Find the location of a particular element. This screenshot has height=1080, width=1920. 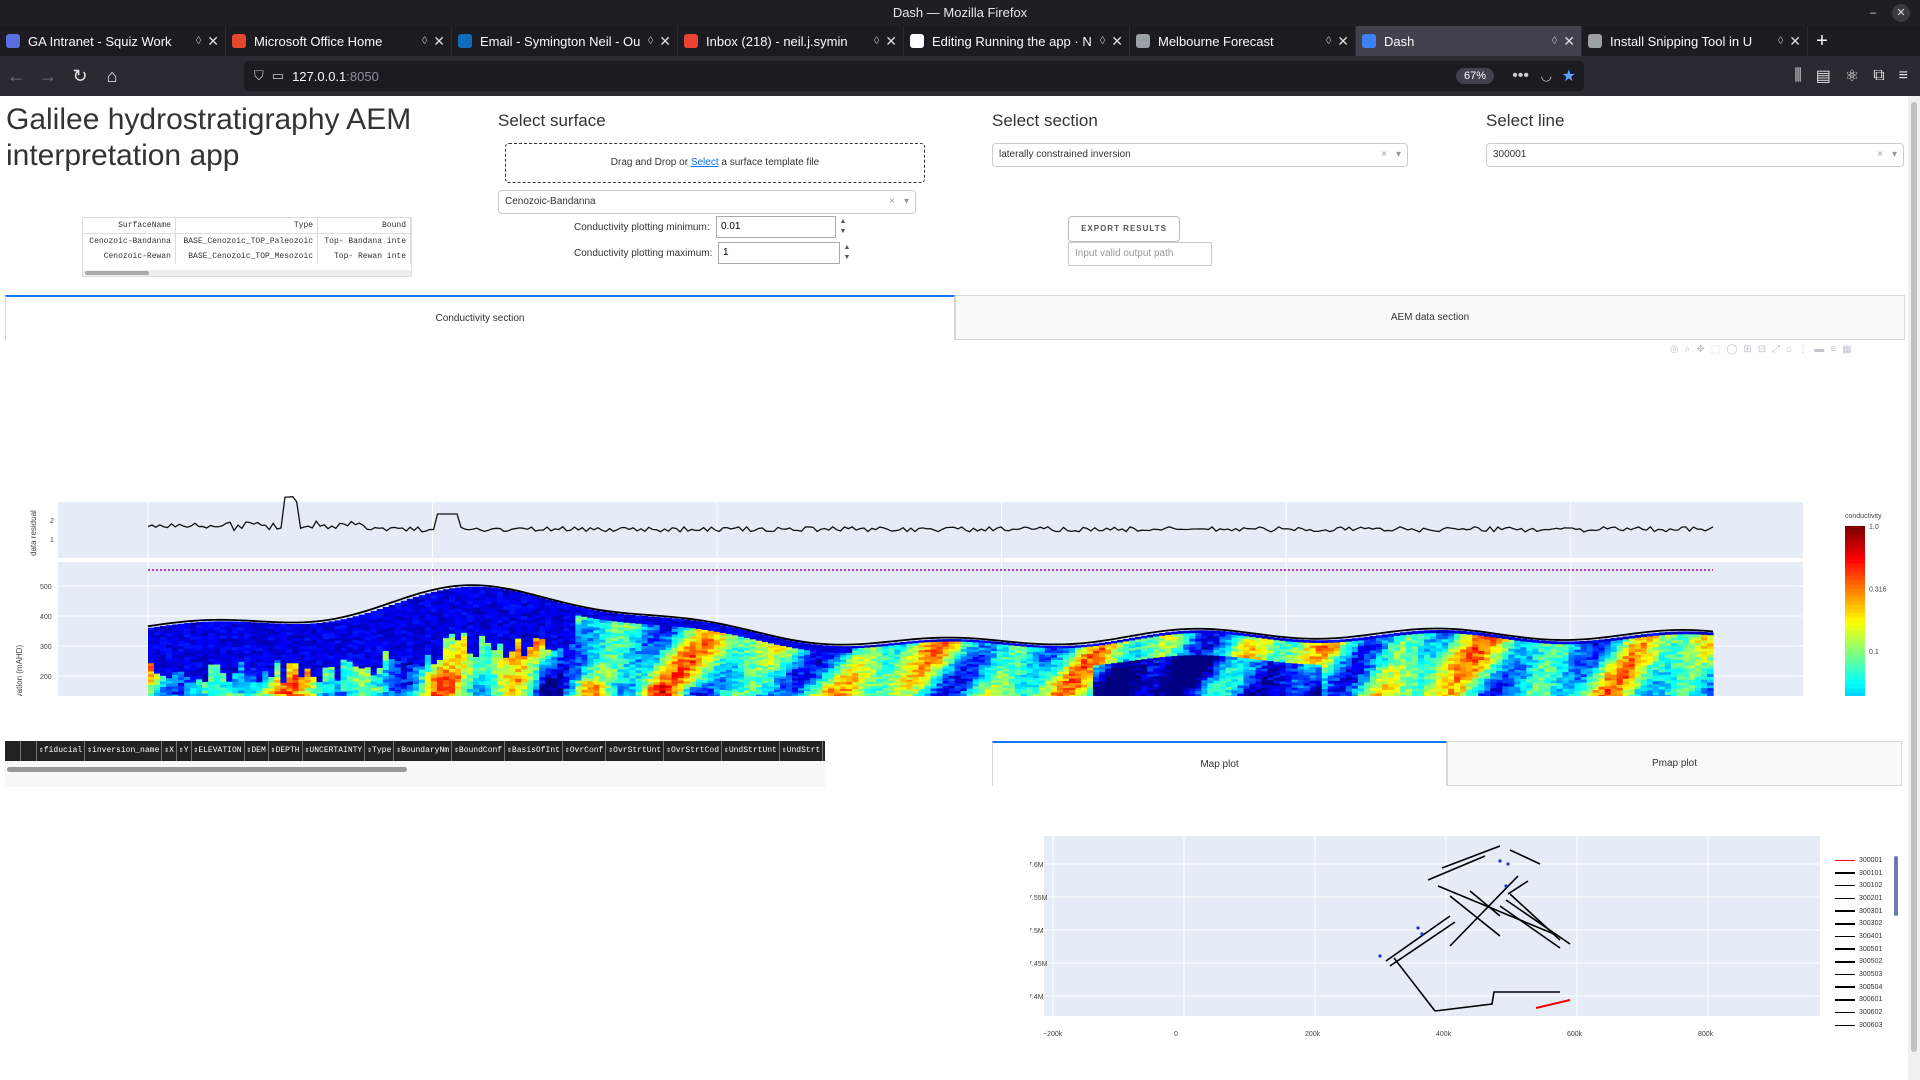

browser-tab: Email - Symington Neil - Ou ◊ ✕ is located at coordinates (565, 41).